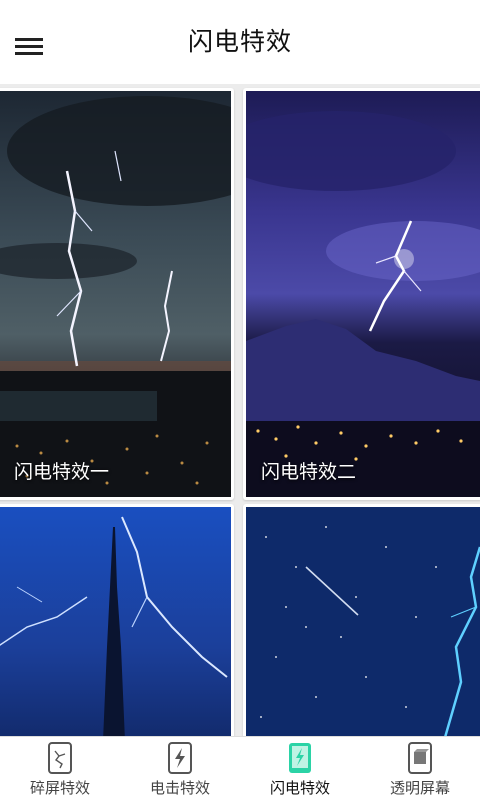 The height and width of the screenshot is (800, 480). Describe the element at coordinates (300, 758) in the screenshot. I see `lightning-phone-icon` at that location.